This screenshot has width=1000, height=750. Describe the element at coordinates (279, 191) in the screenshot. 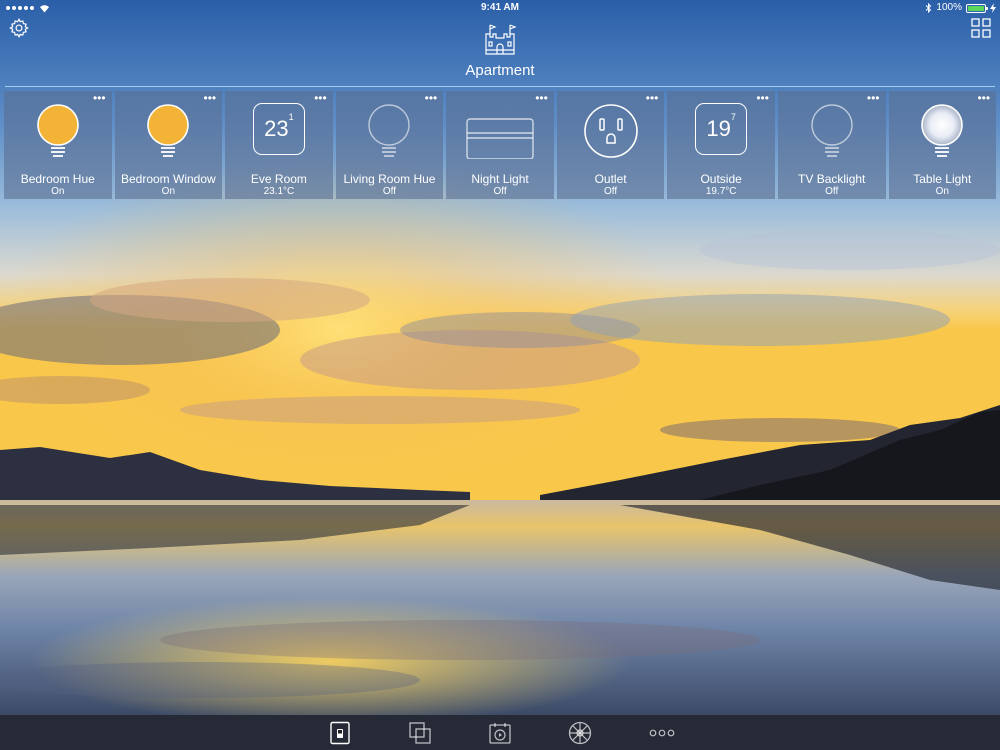

I see `tile-state: 23.1°C` at that location.